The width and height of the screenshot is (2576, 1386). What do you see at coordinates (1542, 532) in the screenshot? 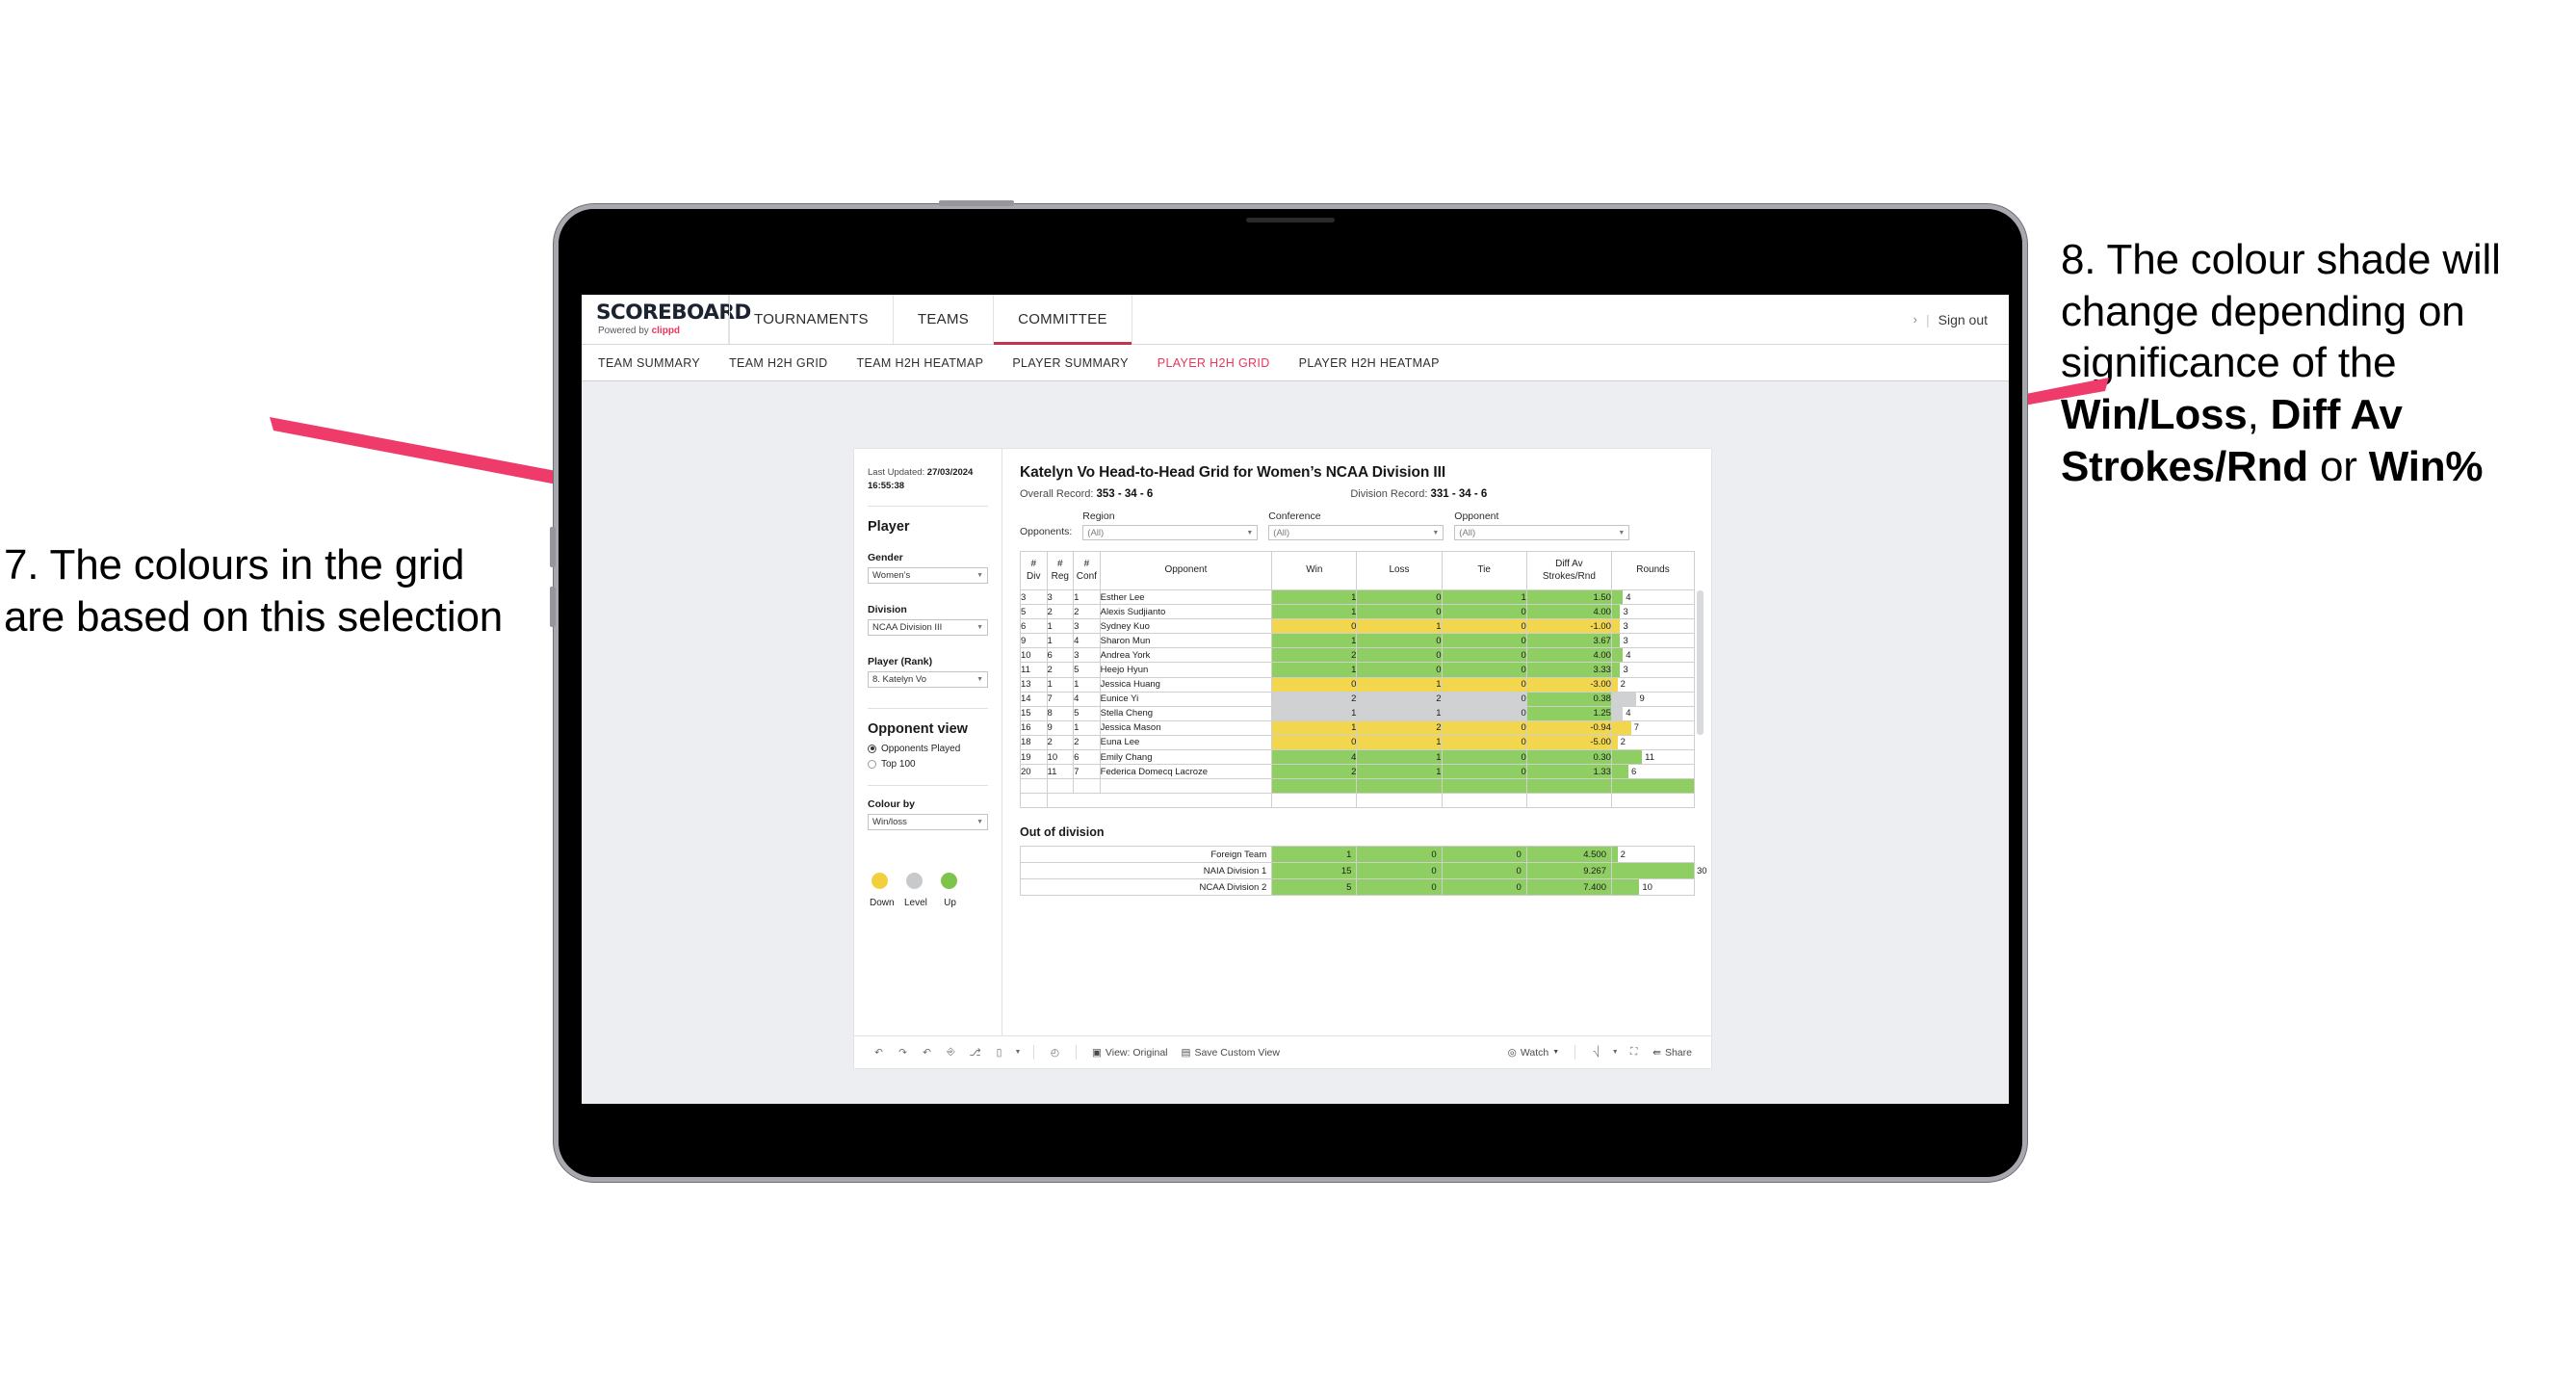
I see `filter-select-opponent: (All) ▼` at bounding box center [1542, 532].